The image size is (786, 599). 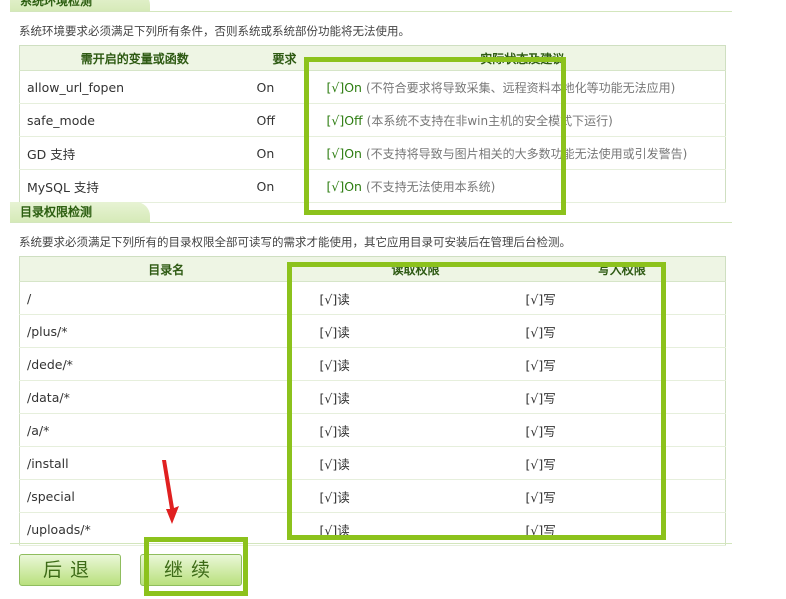 I want to click on dir-name: /, so click(x=166, y=298).